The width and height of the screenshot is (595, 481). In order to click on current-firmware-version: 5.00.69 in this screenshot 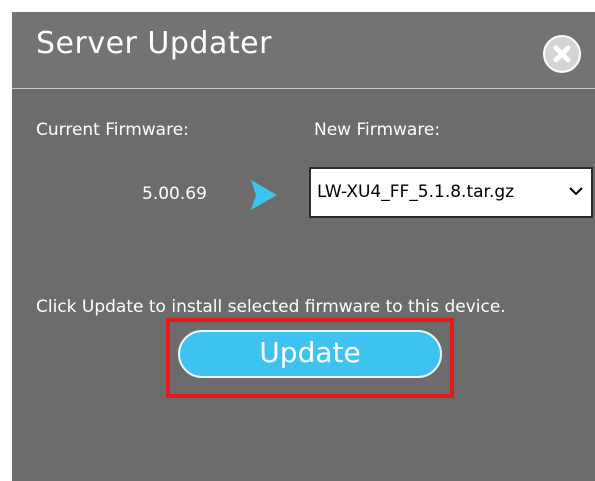, I will do `click(174, 194)`.